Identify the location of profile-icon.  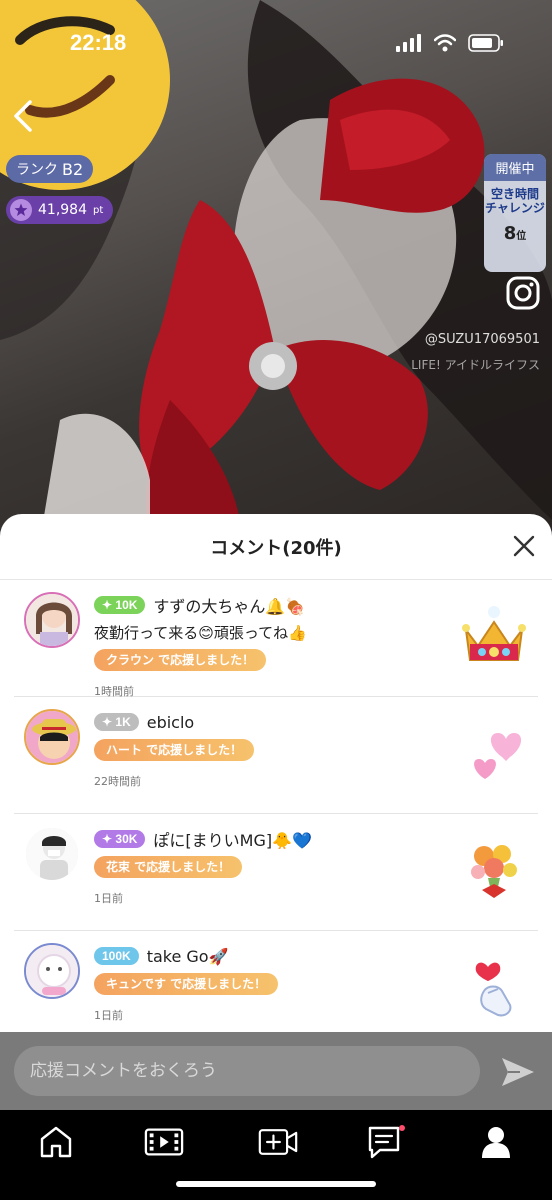
(496, 1142).